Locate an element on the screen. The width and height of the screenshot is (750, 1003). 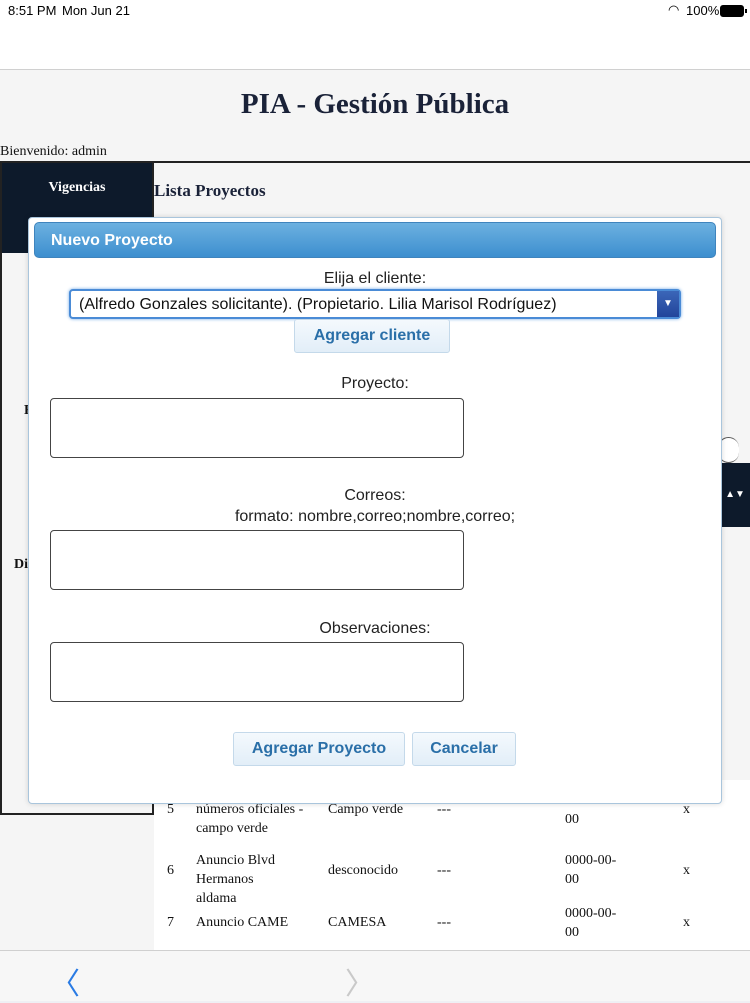
row-number: 7 is located at coordinates (170, 922).